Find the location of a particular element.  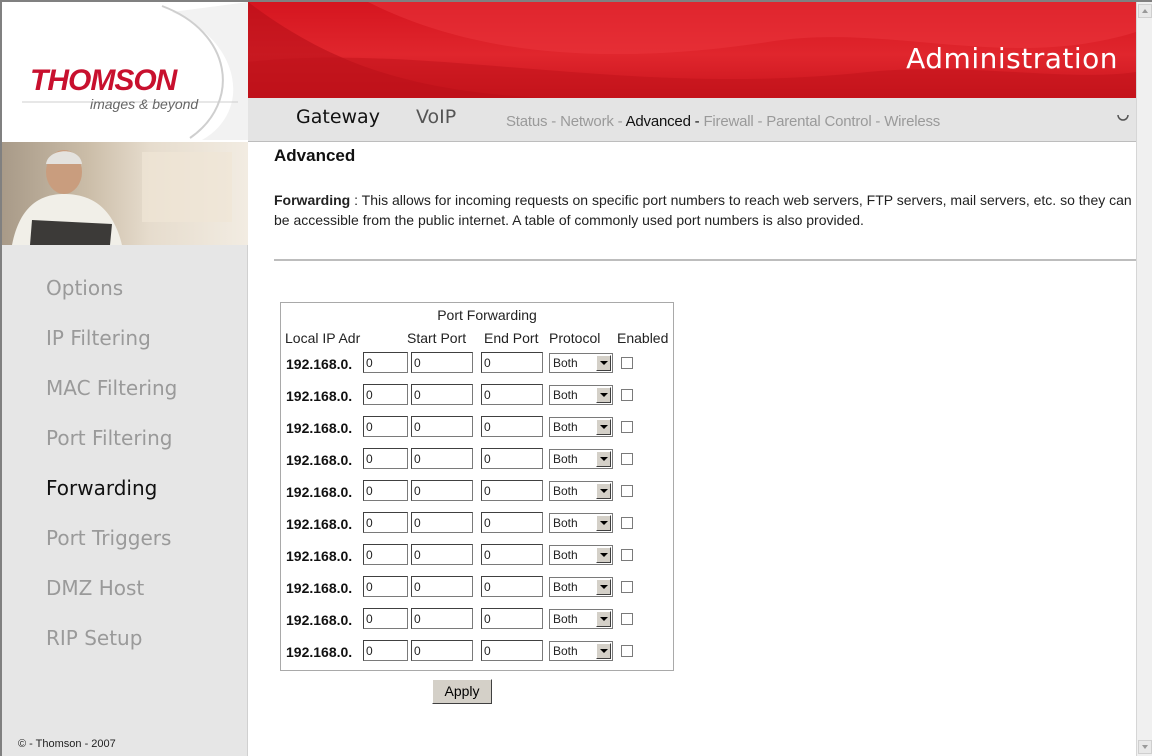

subnav-wireless: Wireless is located at coordinates (912, 121).